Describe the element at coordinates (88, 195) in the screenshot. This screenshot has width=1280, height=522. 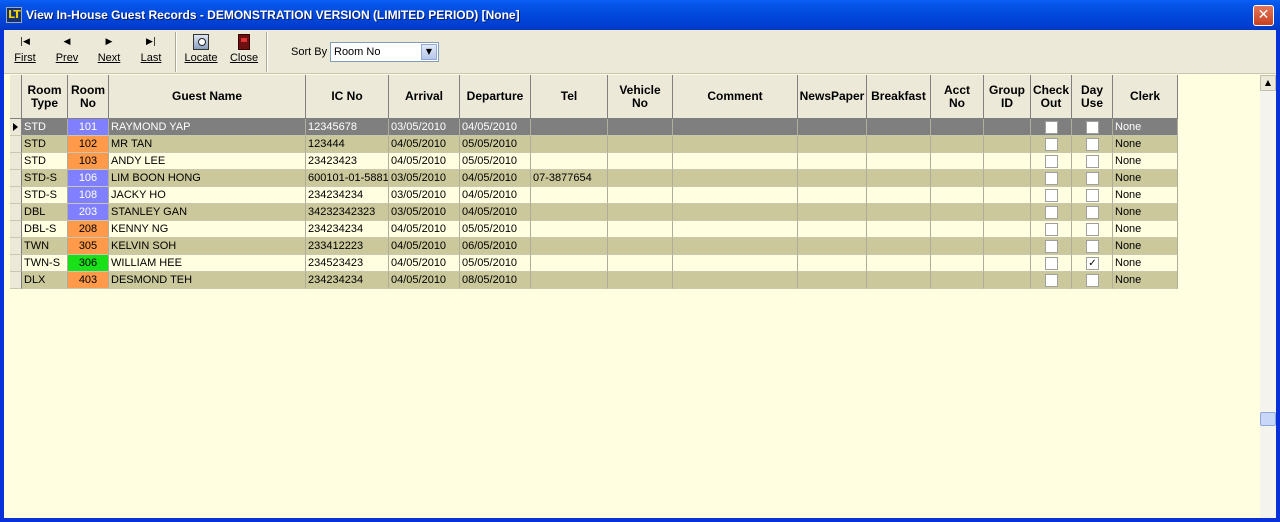
I see `cell-room-no: 108` at that location.